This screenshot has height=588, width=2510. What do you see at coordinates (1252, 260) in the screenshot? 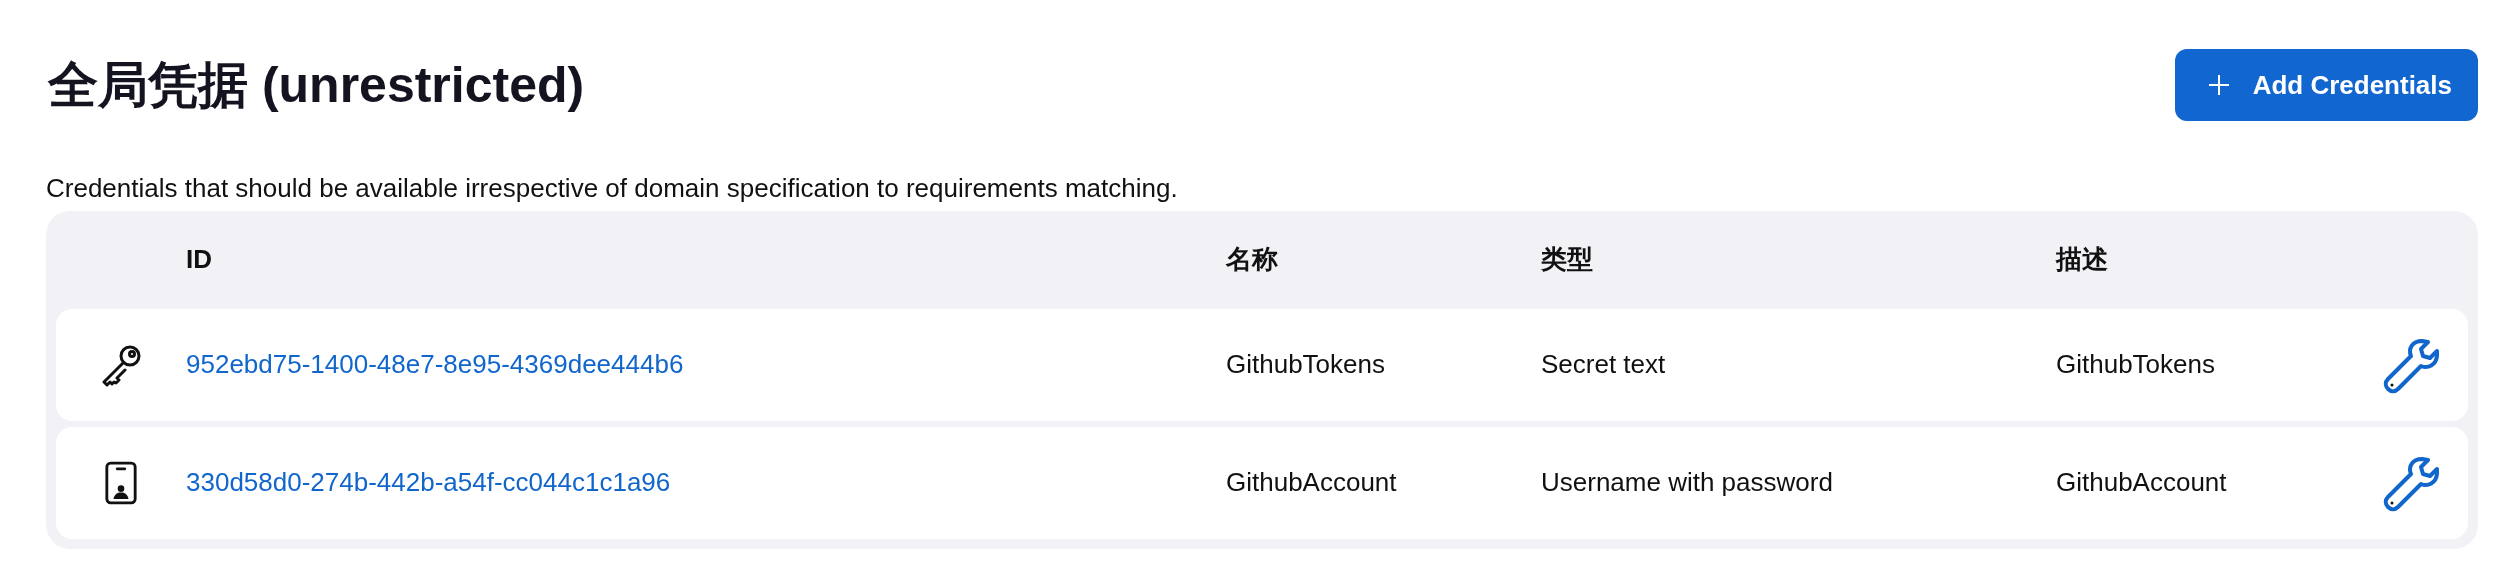
I see `column-header: 名称` at bounding box center [1252, 260].